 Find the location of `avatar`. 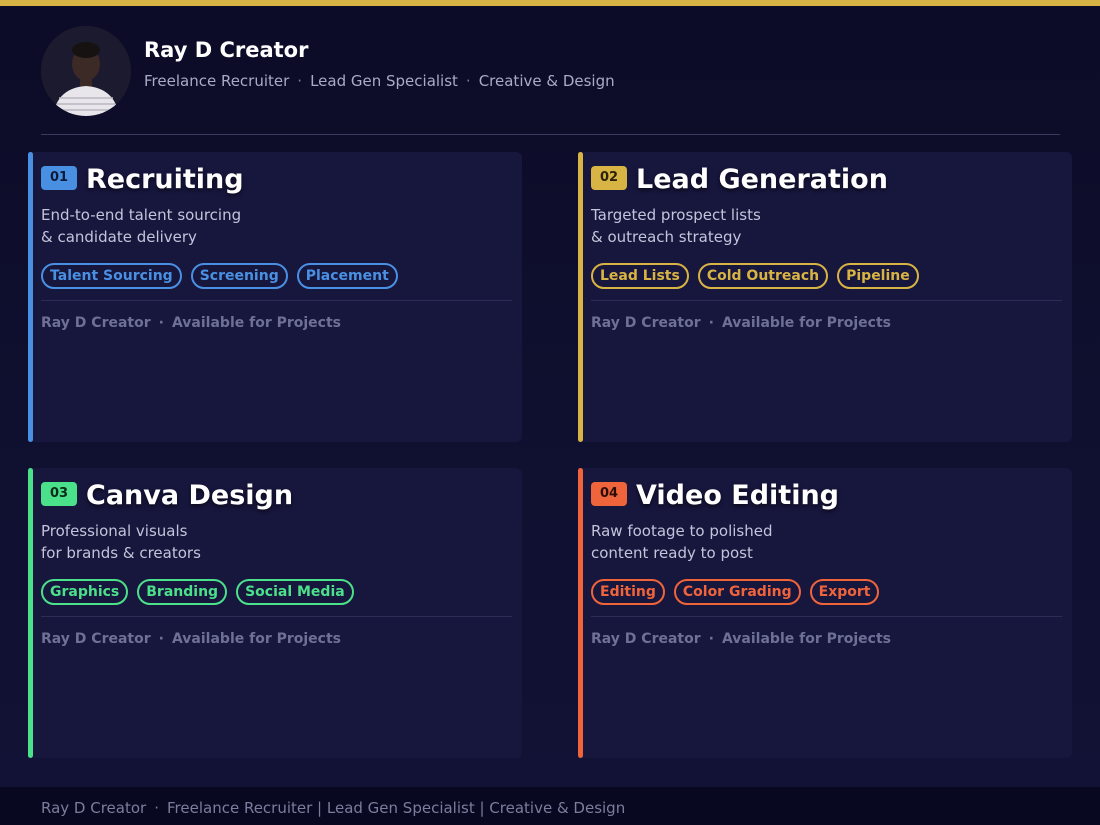

avatar is located at coordinates (86, 71).